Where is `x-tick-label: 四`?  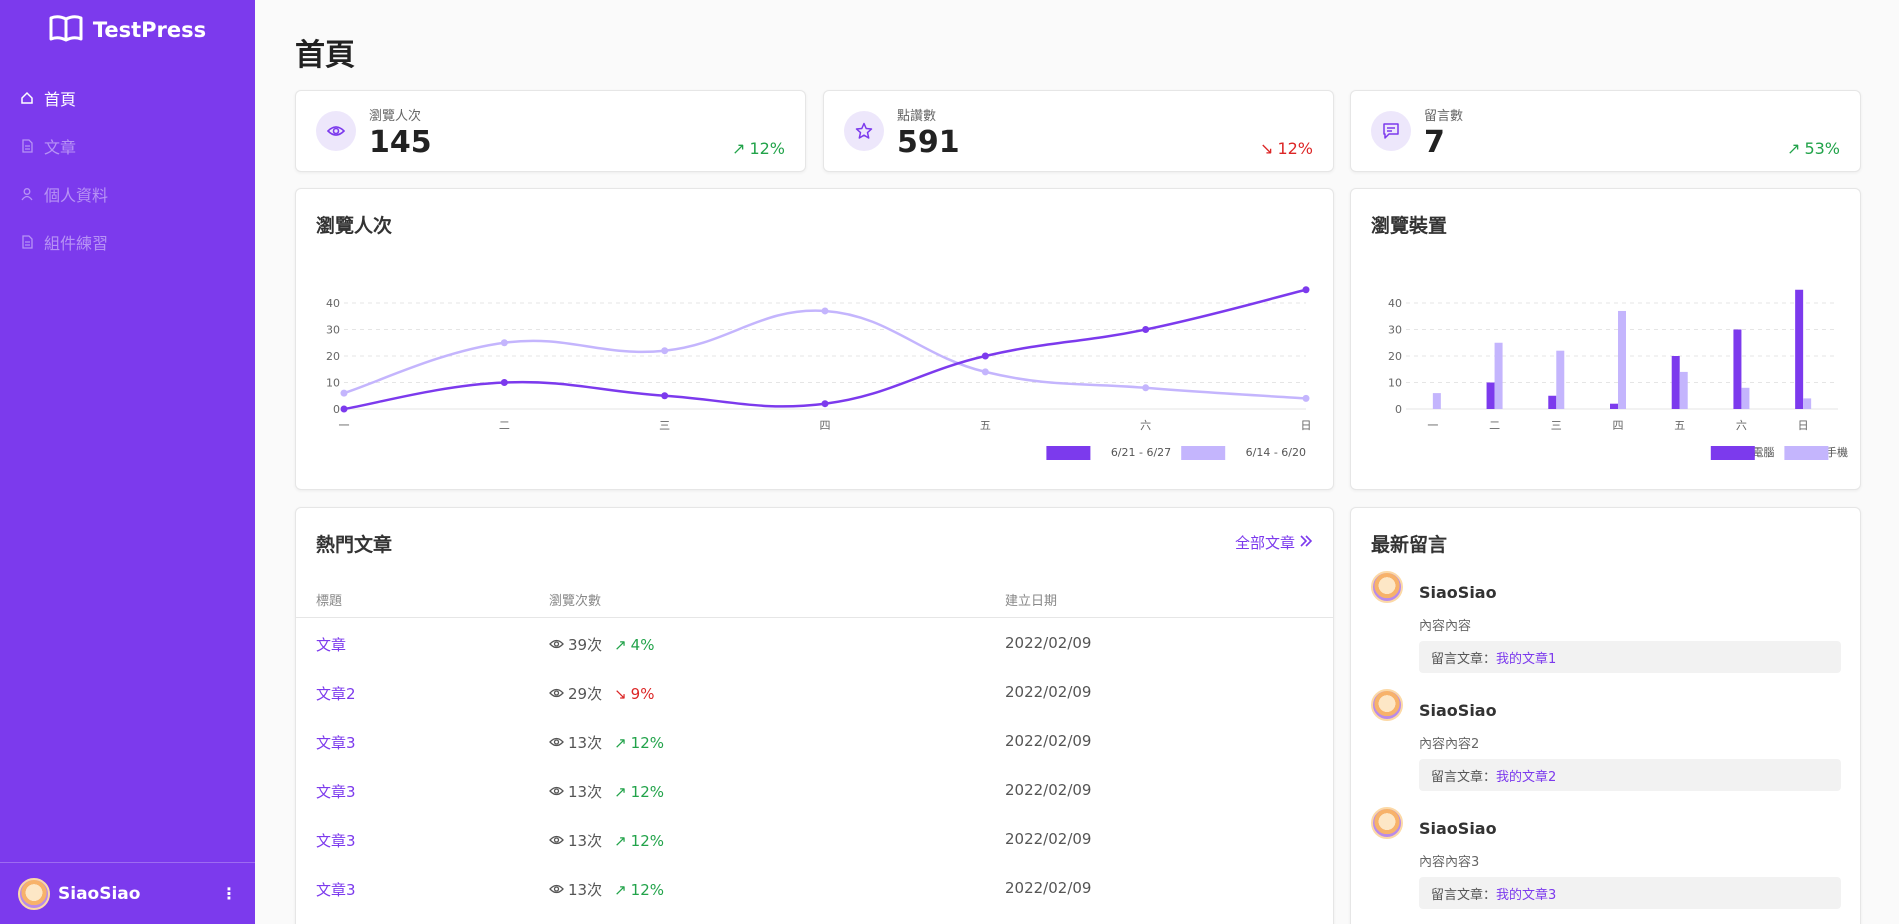 x-tick-label: 四 is located at coordinates (825, 425).